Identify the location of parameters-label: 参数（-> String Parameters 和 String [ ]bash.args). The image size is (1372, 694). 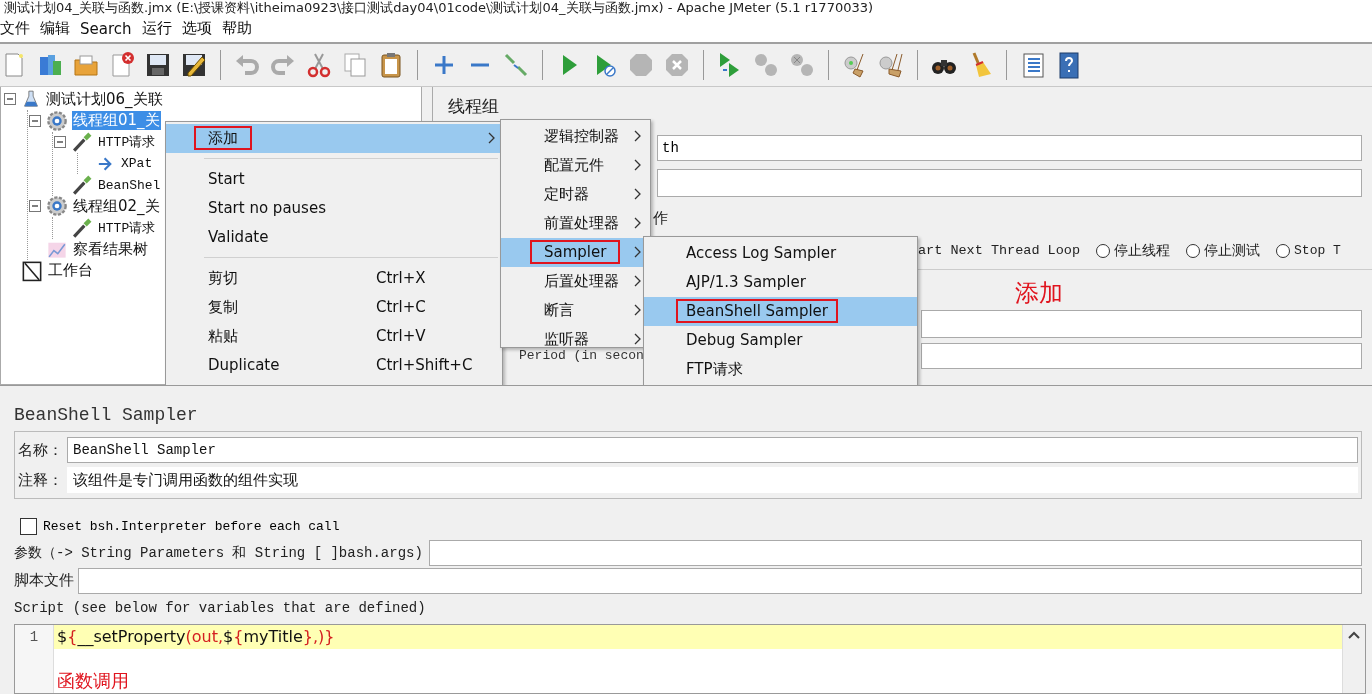
(218, 552).